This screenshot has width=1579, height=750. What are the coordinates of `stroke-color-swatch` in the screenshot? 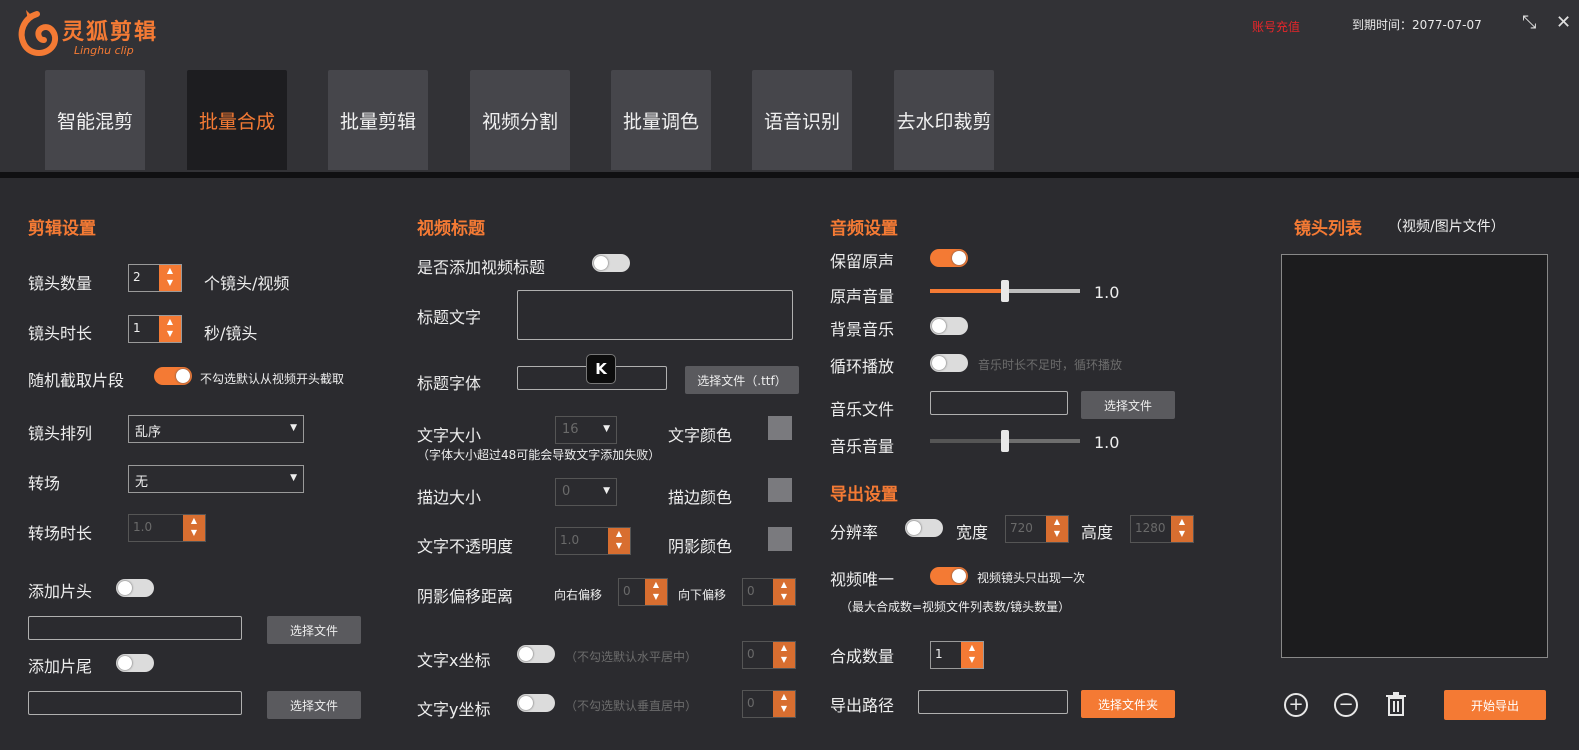 It's located at (780, 490).